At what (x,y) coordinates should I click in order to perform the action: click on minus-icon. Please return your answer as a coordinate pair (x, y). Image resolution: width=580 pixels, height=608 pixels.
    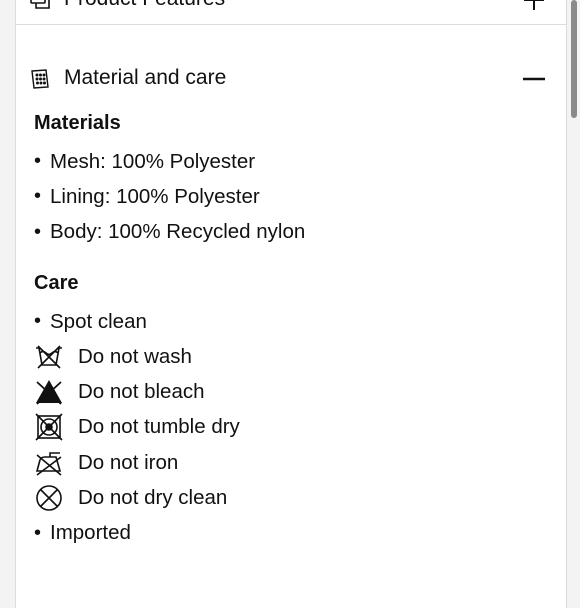
    Looking at the image, I should click on (534, 79).